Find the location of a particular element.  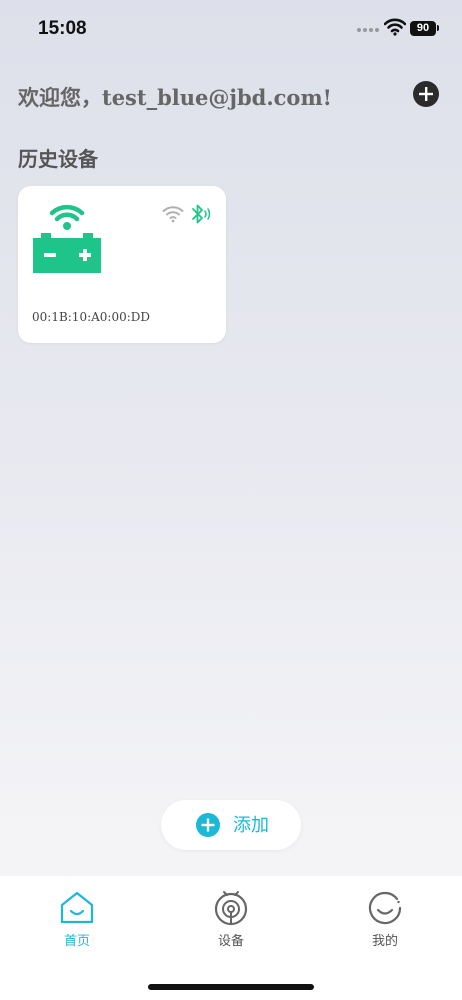

signal-dots-icon is located at coordinates (368, 30).